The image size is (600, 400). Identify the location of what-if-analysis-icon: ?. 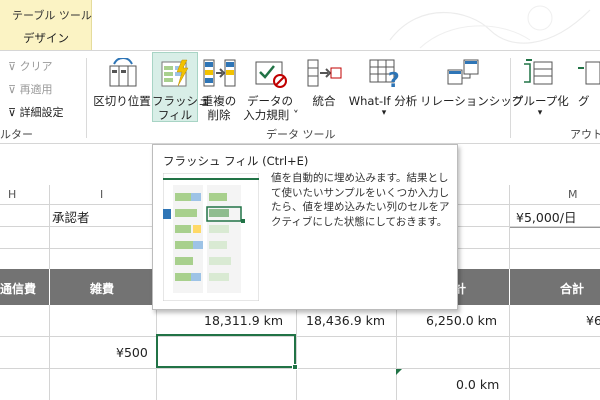
(384, 73).